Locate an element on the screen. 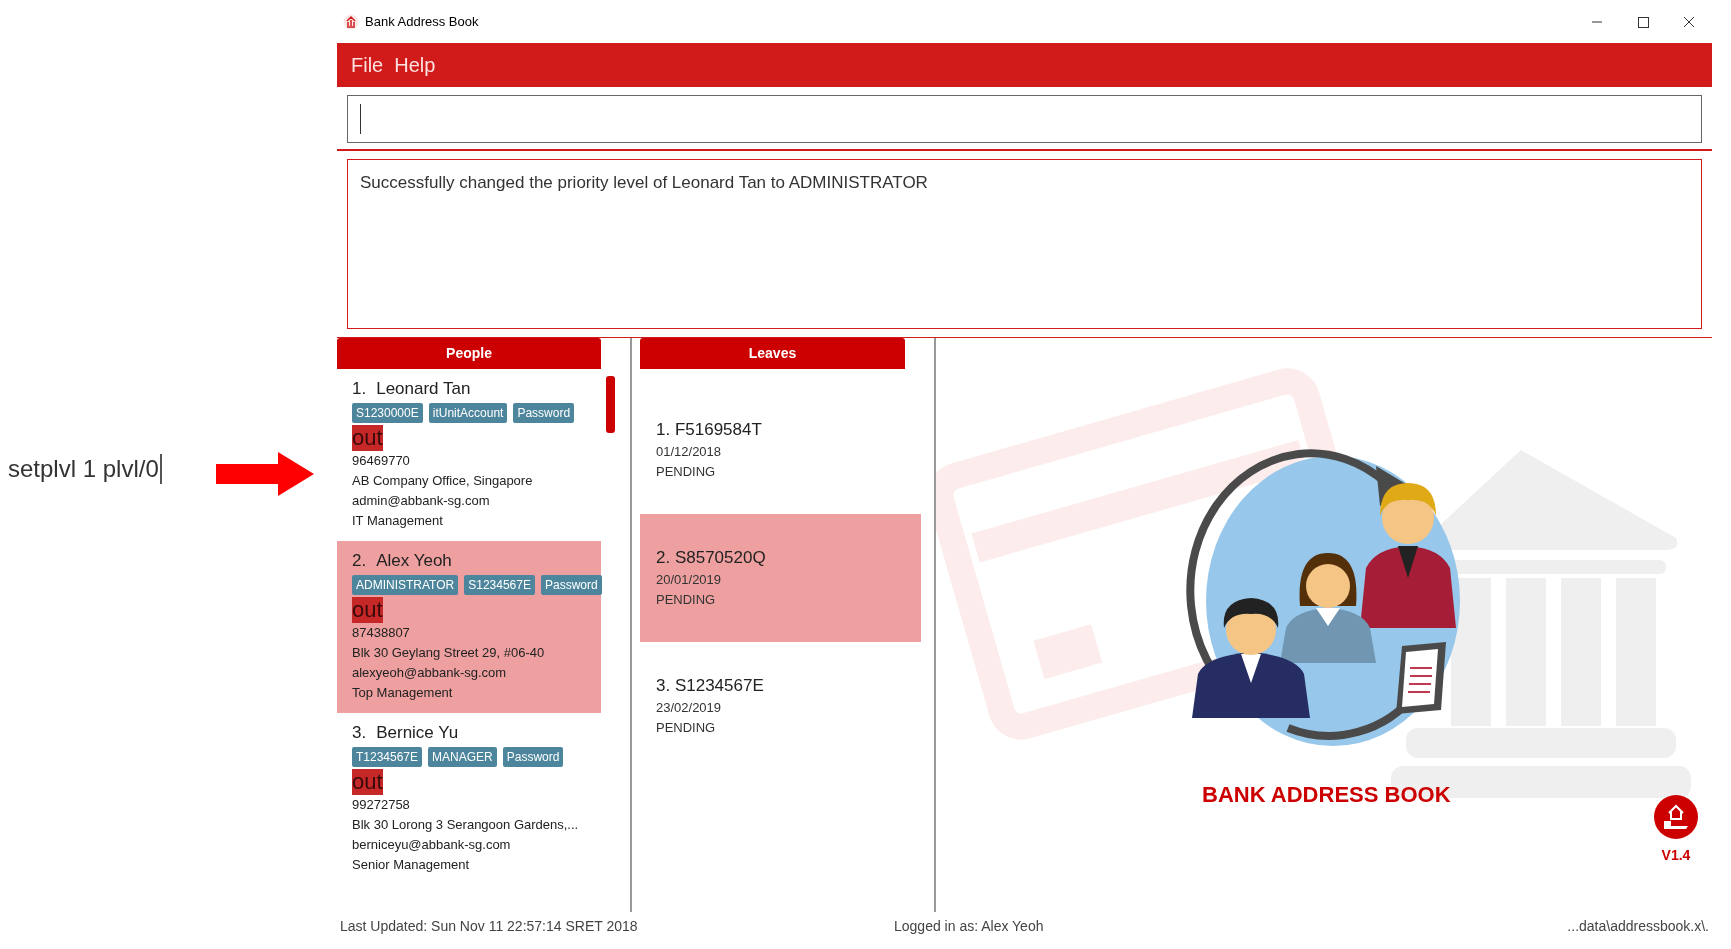  leave-card: 3. S1234567E 23/02/2019 PENDING is located at coordinates (780, 706).